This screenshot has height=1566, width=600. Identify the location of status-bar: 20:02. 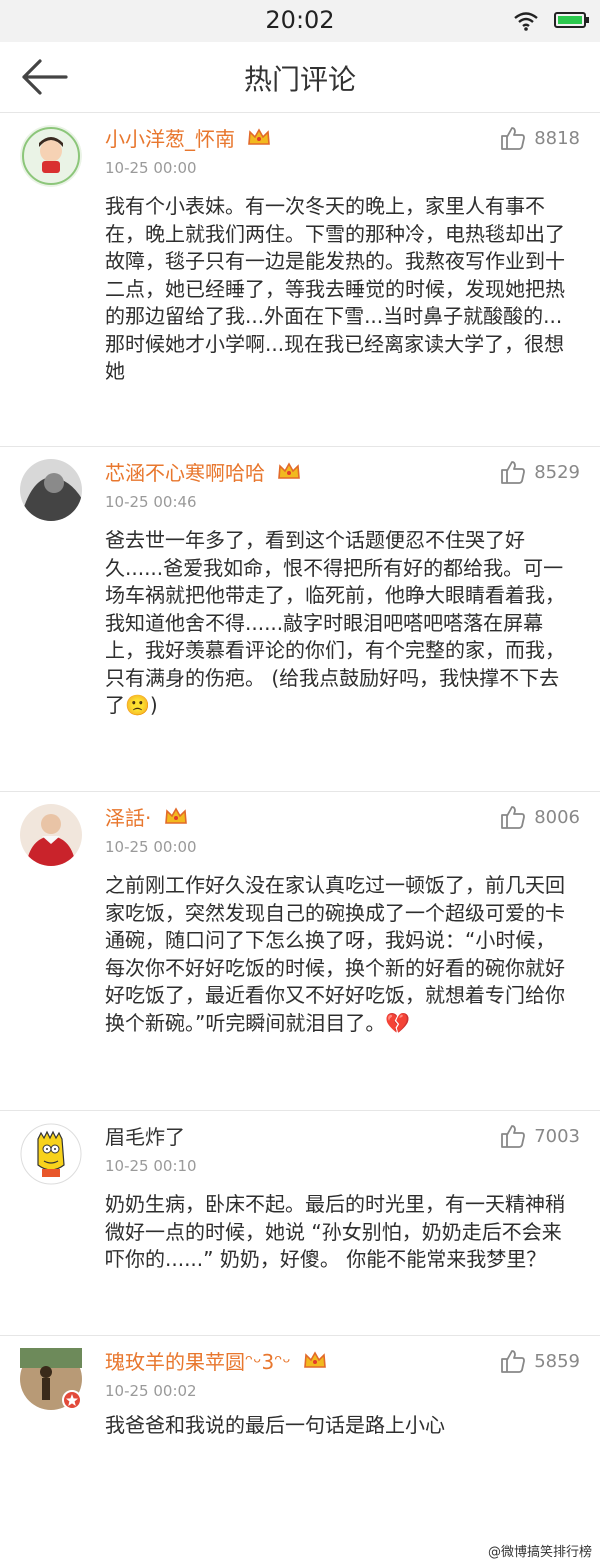
(300, 21).